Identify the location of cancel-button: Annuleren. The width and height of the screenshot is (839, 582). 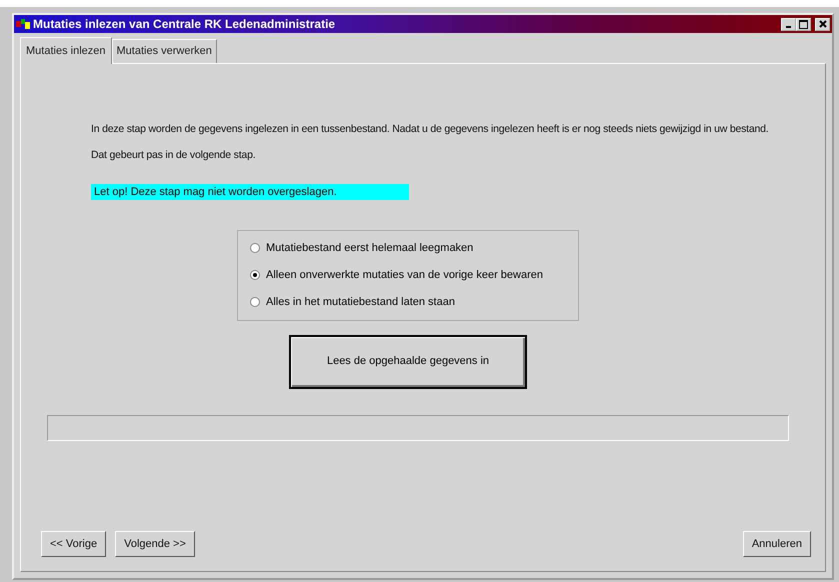
(776, 543).